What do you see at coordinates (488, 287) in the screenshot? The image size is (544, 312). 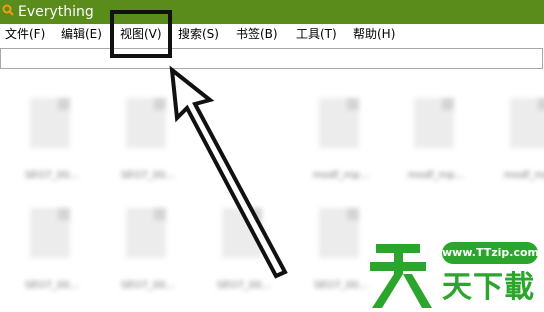 I see `watermark-text: 天下載` at bounding box center [488, 287].